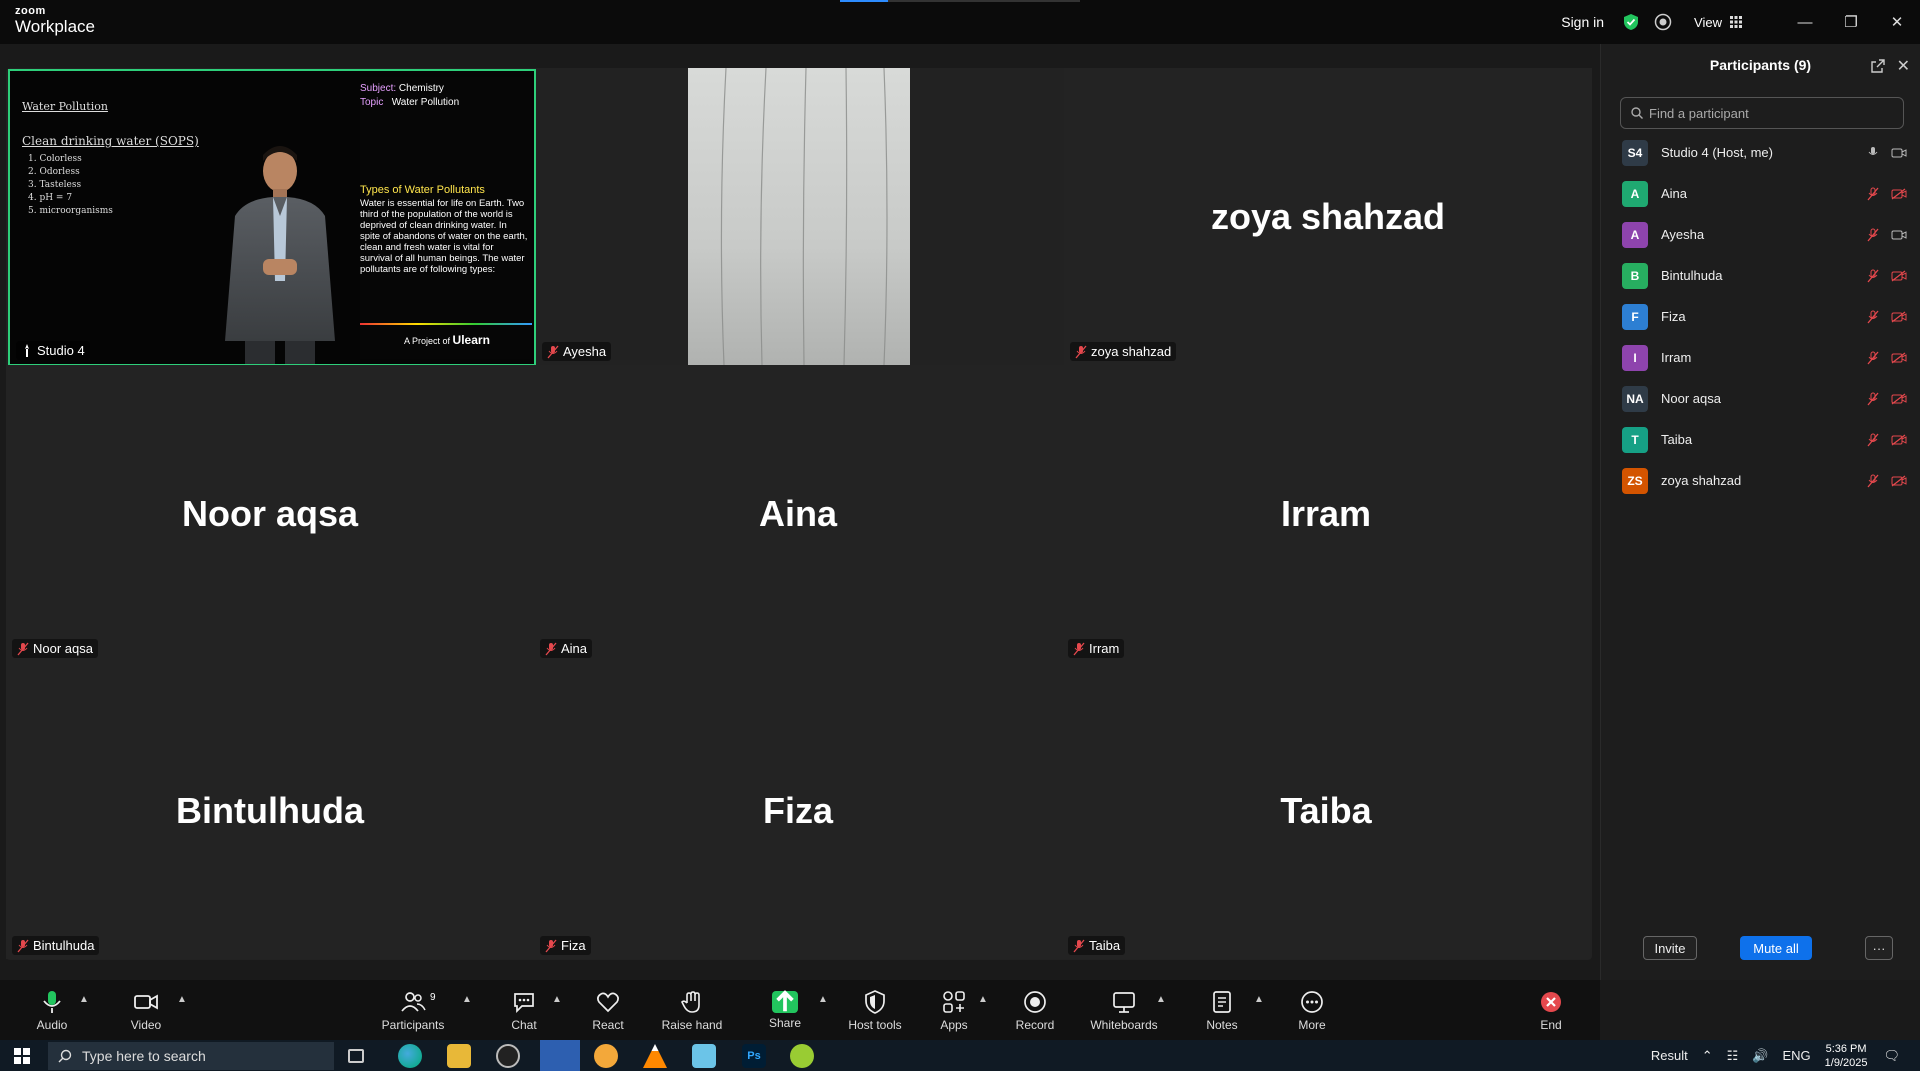 The width and height of the screenshot is (1920, 1071). Describe the element at coordinates (1718, 22) in the screenshot. I see `view-button: View` at that location.